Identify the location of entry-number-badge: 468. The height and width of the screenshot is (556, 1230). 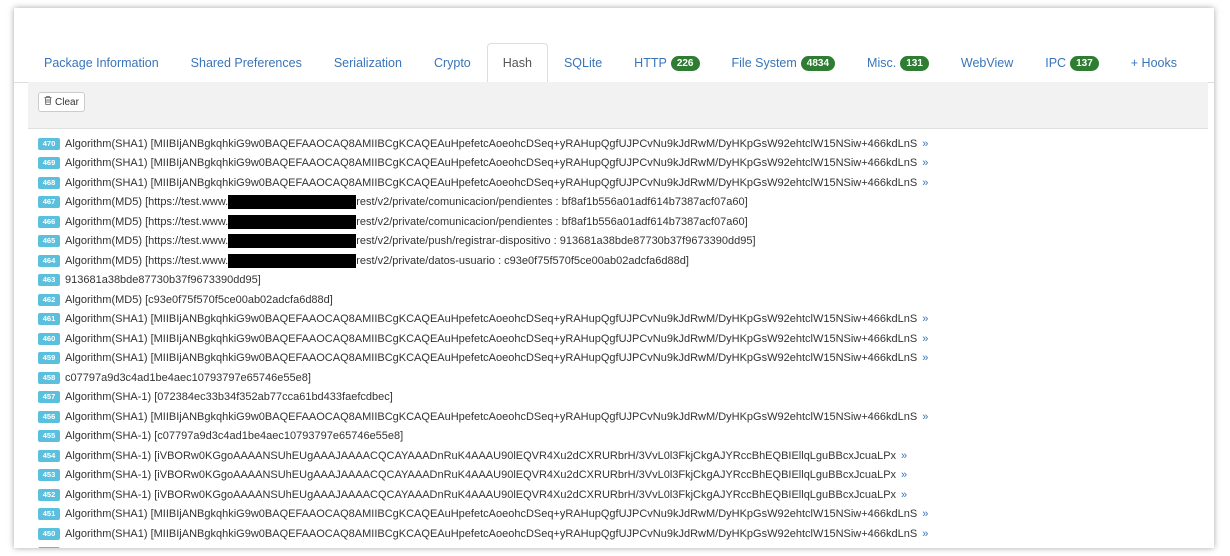
(49, 182).